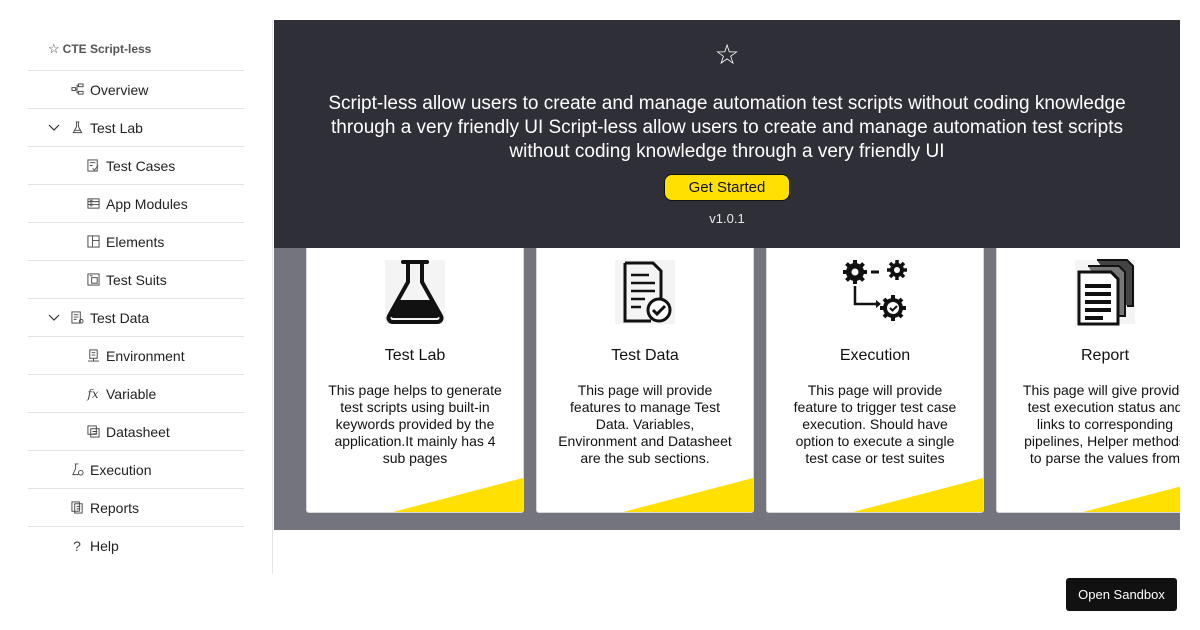 Image resolution: width=1200 pixels, height=630 pixels. I want to click on sidebar-divider, so click(272, 297).